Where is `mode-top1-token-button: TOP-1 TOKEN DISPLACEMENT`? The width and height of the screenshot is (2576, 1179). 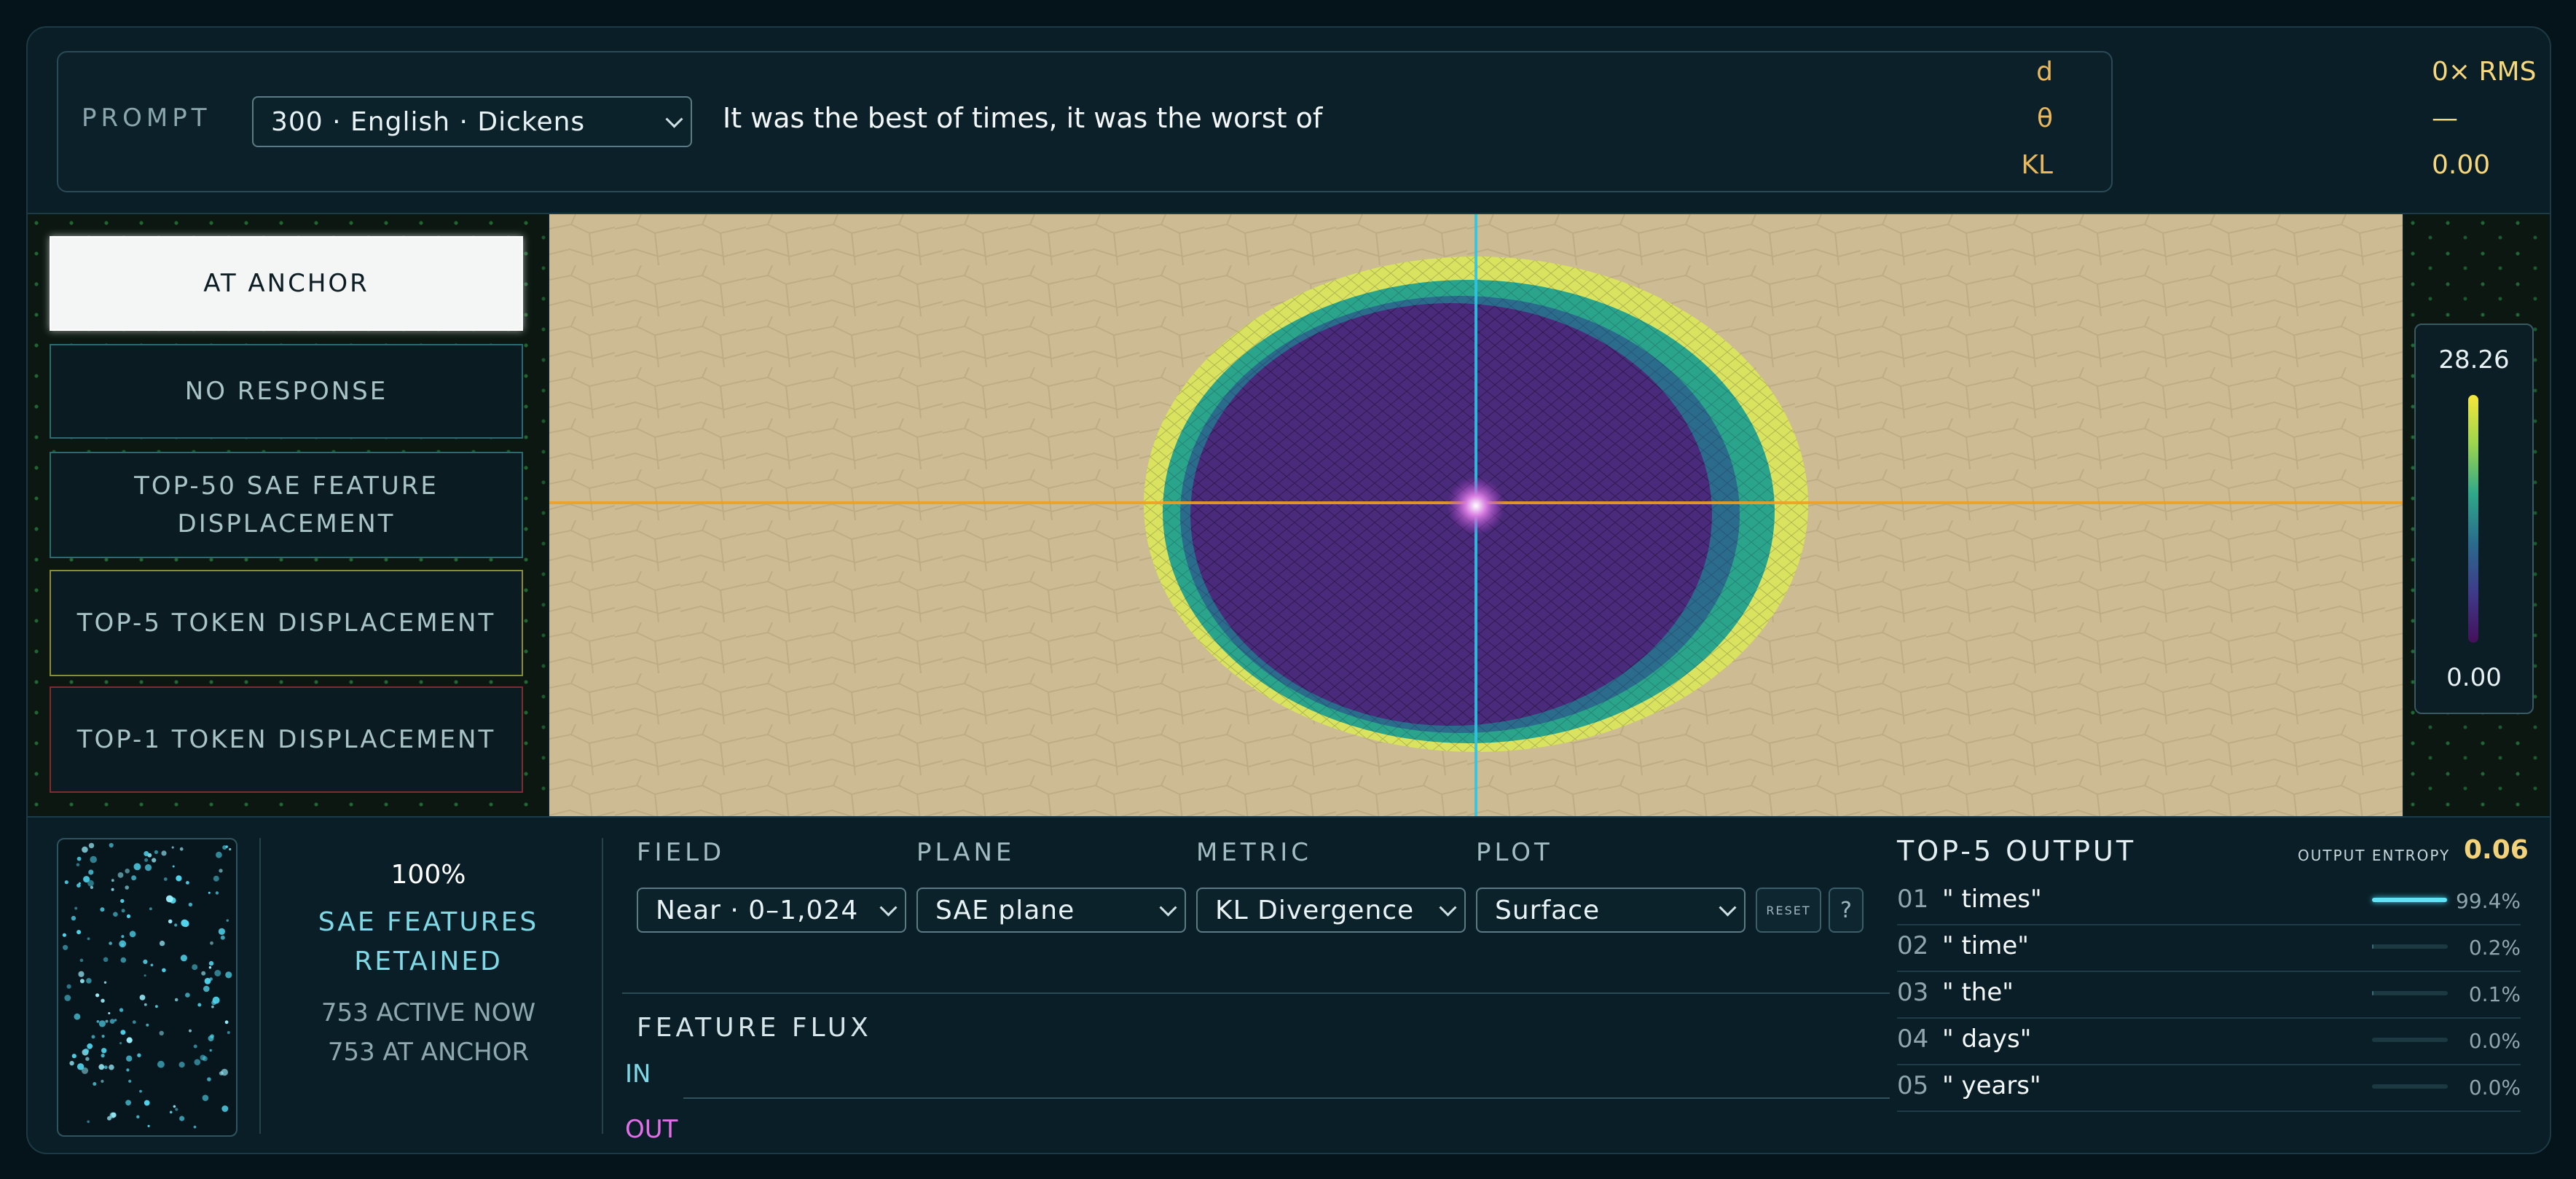 mode-top1-token-button: TOP-1 TOKEN DISPLACEMENT is located at coordinates (286, 739).